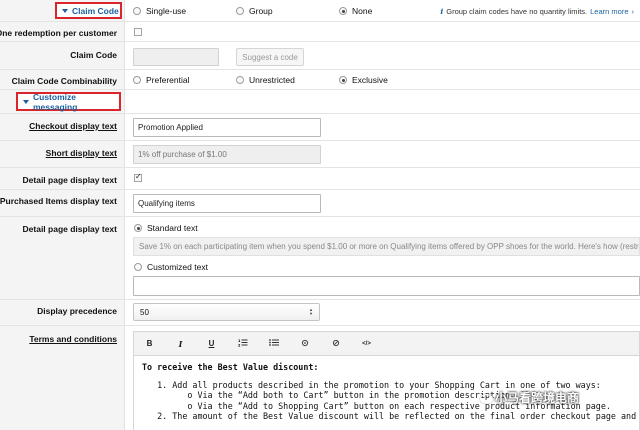  I want to click on radio-customized-text: Customized text, so click(171, 267).